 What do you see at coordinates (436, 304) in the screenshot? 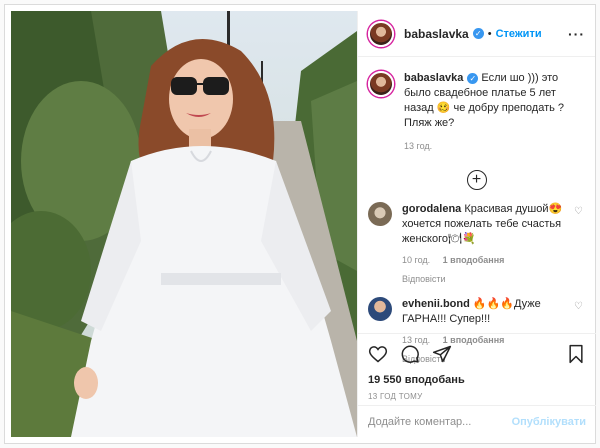
I see `comment-username: evhenii.bond` at bounding box center [436, 304].